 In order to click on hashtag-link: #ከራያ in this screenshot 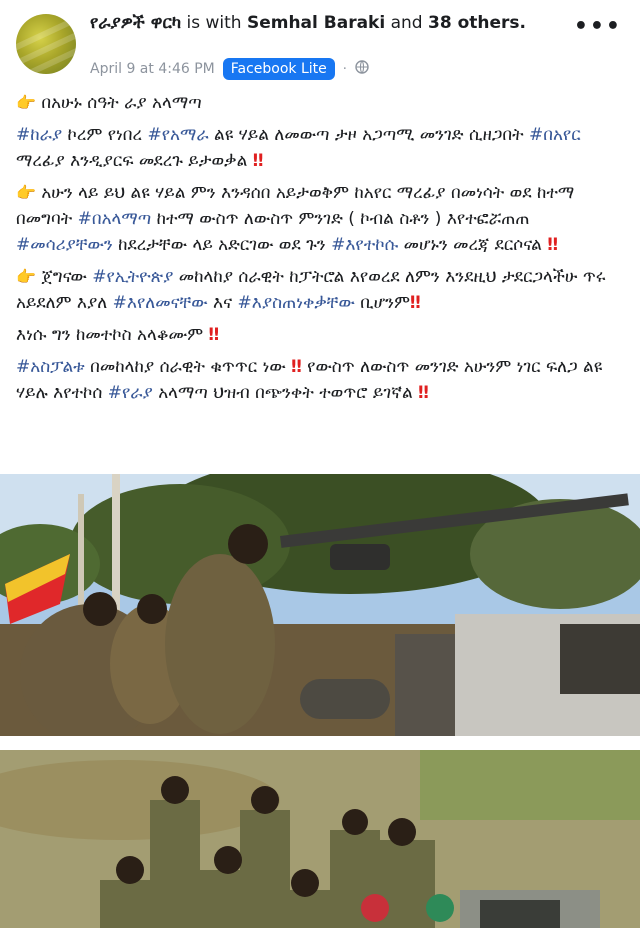, I will do `click(39, 135)`.